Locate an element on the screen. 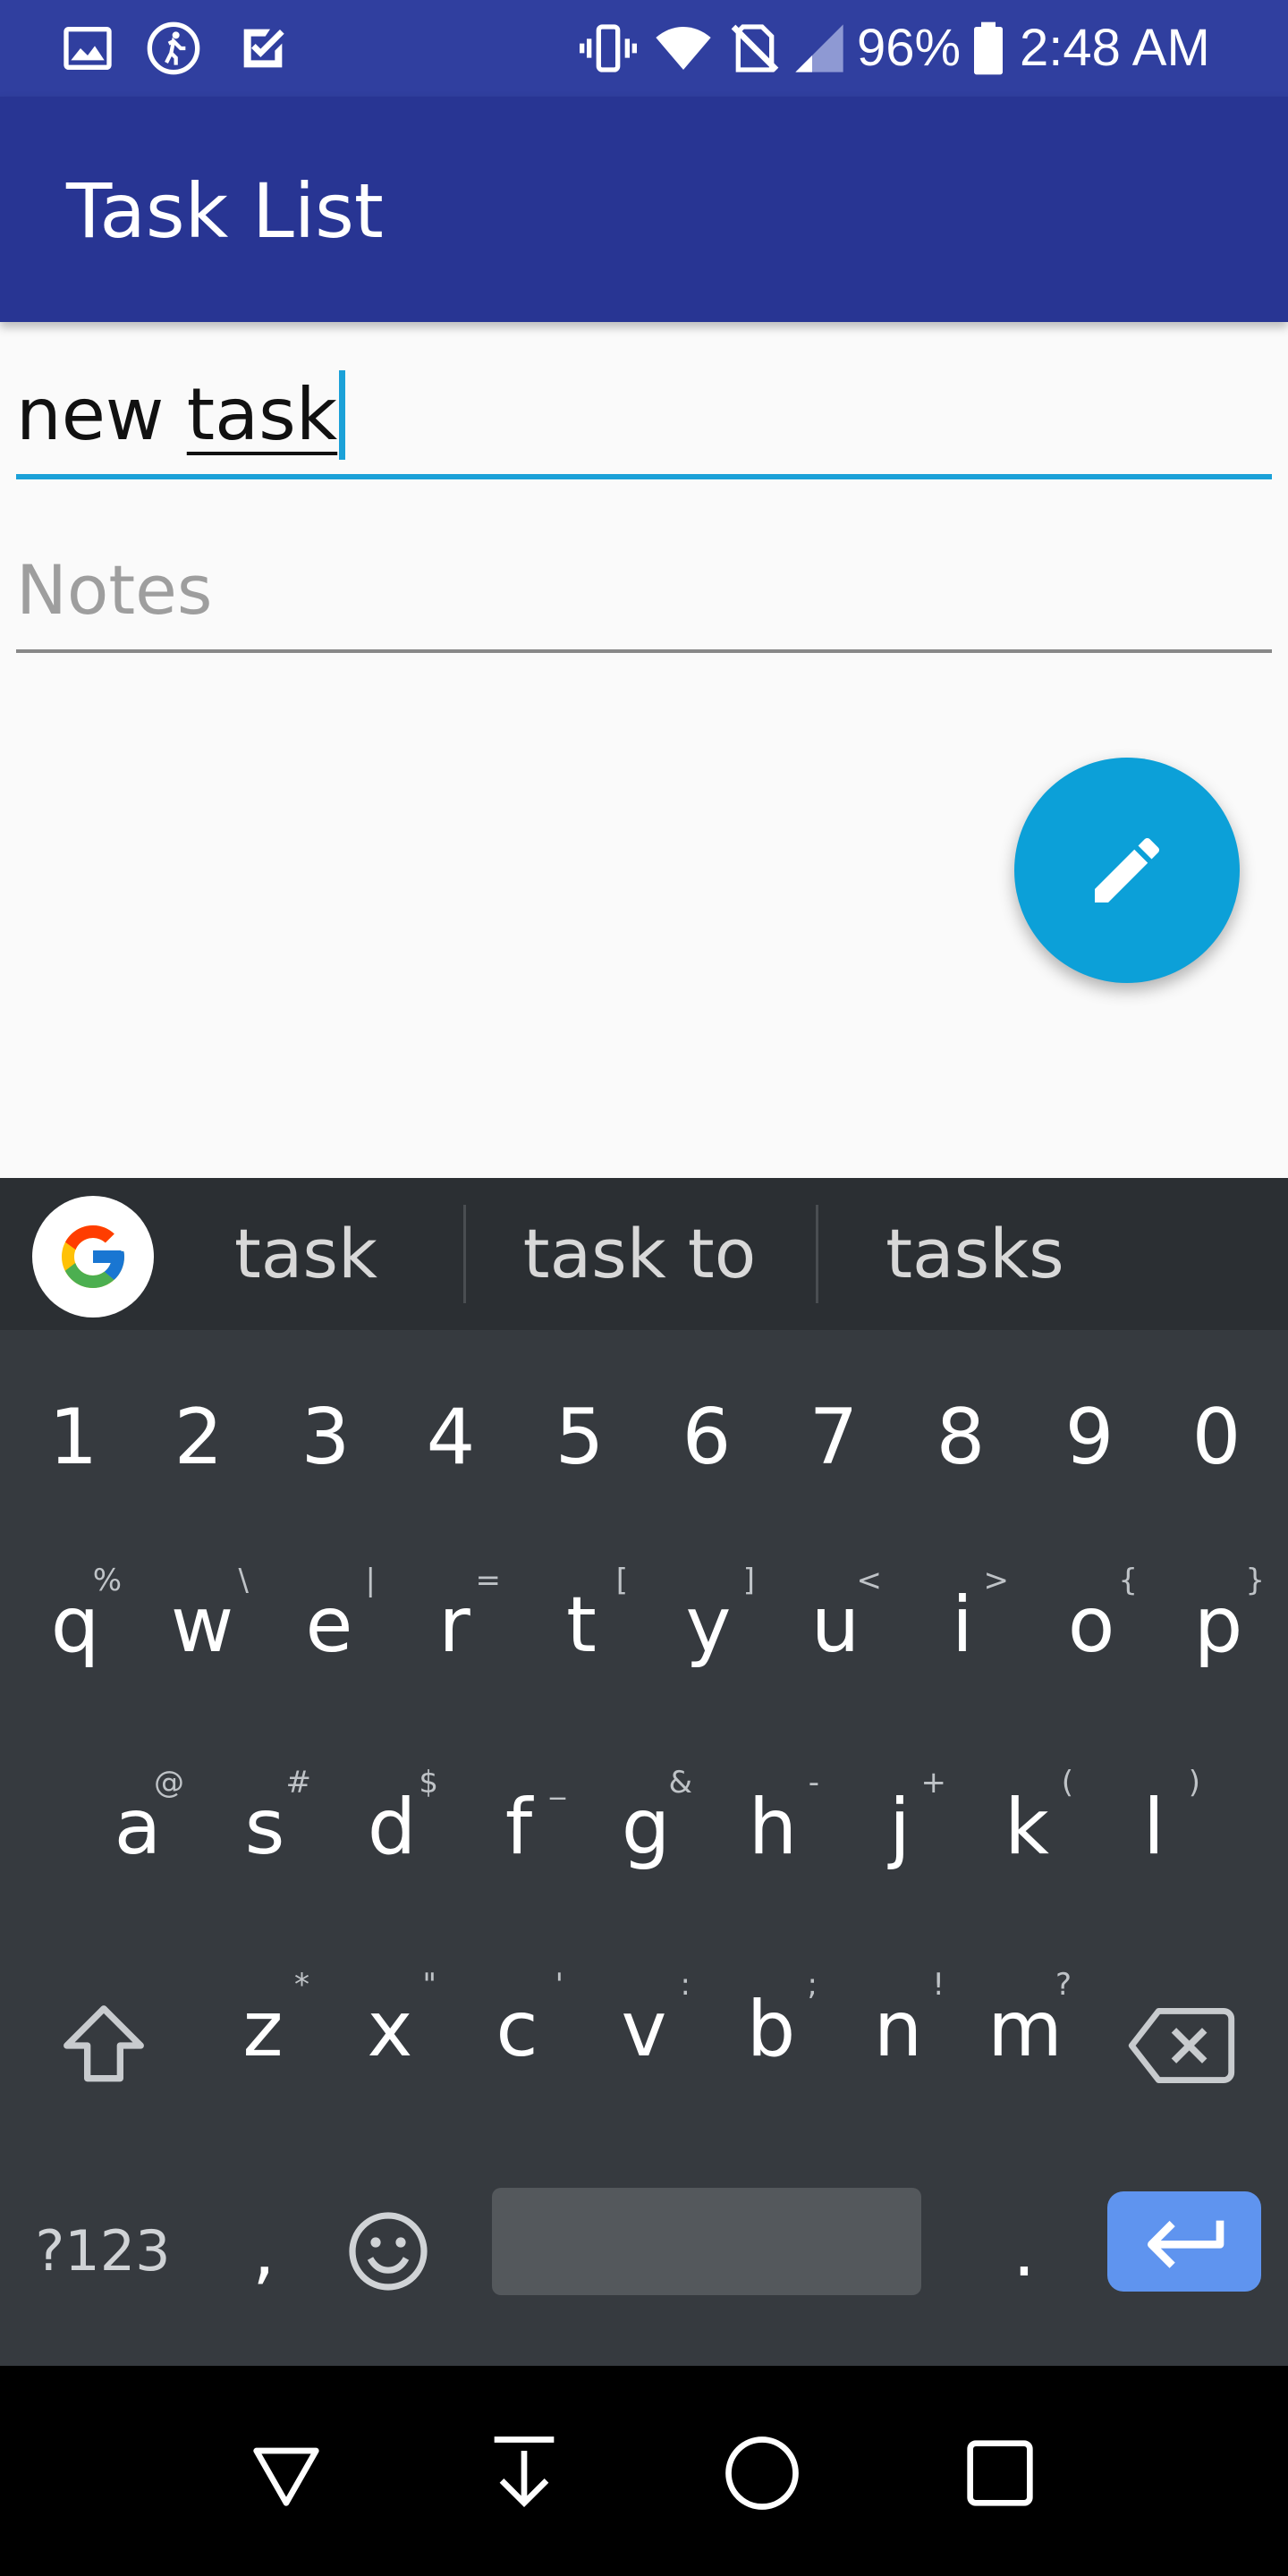  status-bar: 96% 2:48 AM is located at coordinates (644, 48).